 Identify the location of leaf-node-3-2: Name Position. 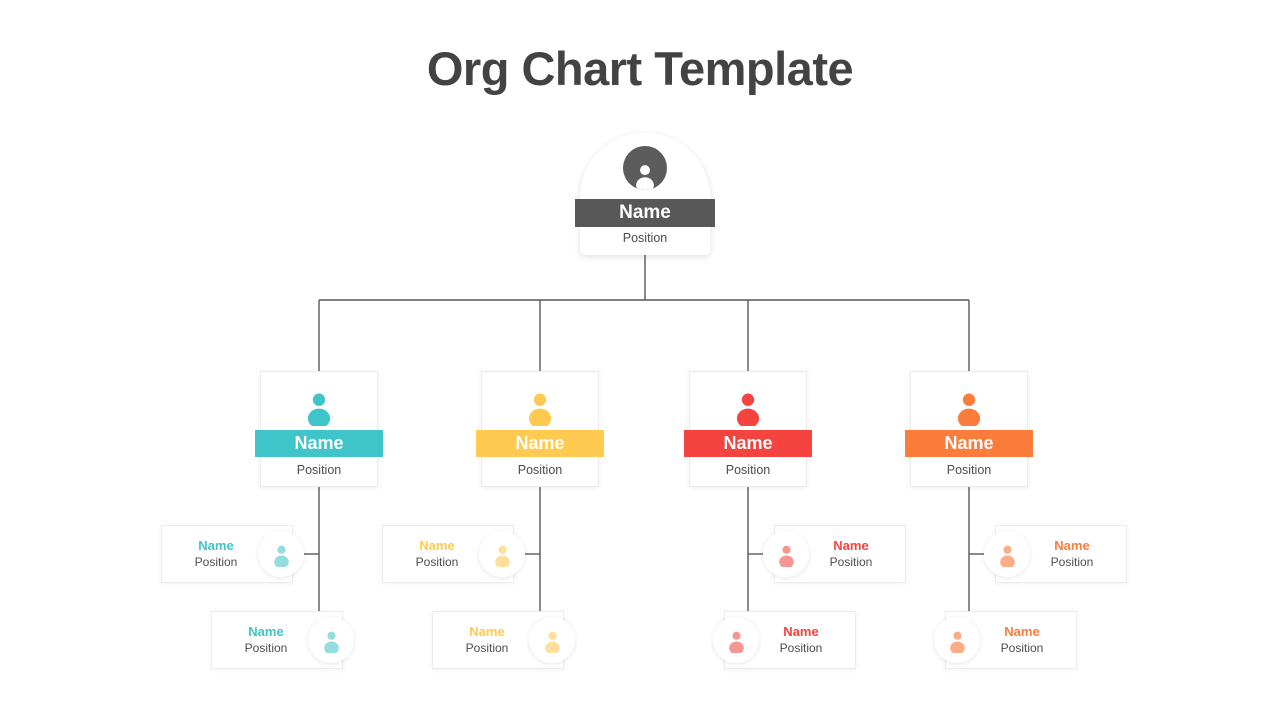
(784, 640).